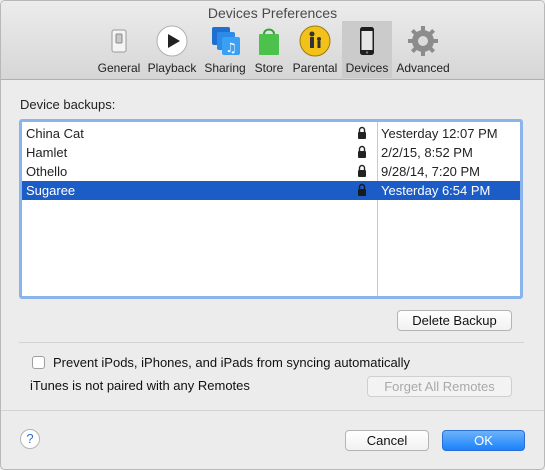 The height and width of the screenshot is (470, 545). I want to click on backup-name: Hamlet, so click(47, 152).